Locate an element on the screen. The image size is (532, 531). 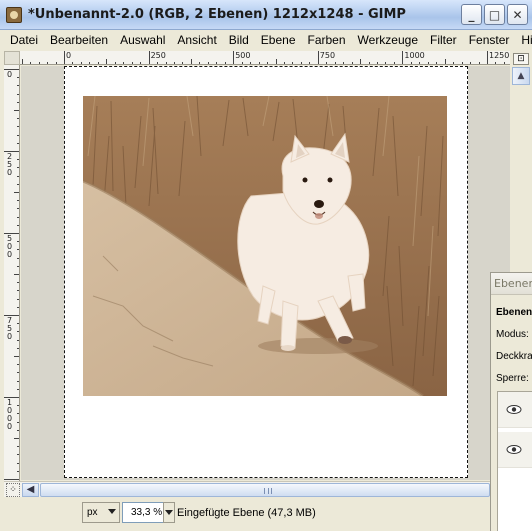
scroll-grip-icon is located at coordinates (268, 491).